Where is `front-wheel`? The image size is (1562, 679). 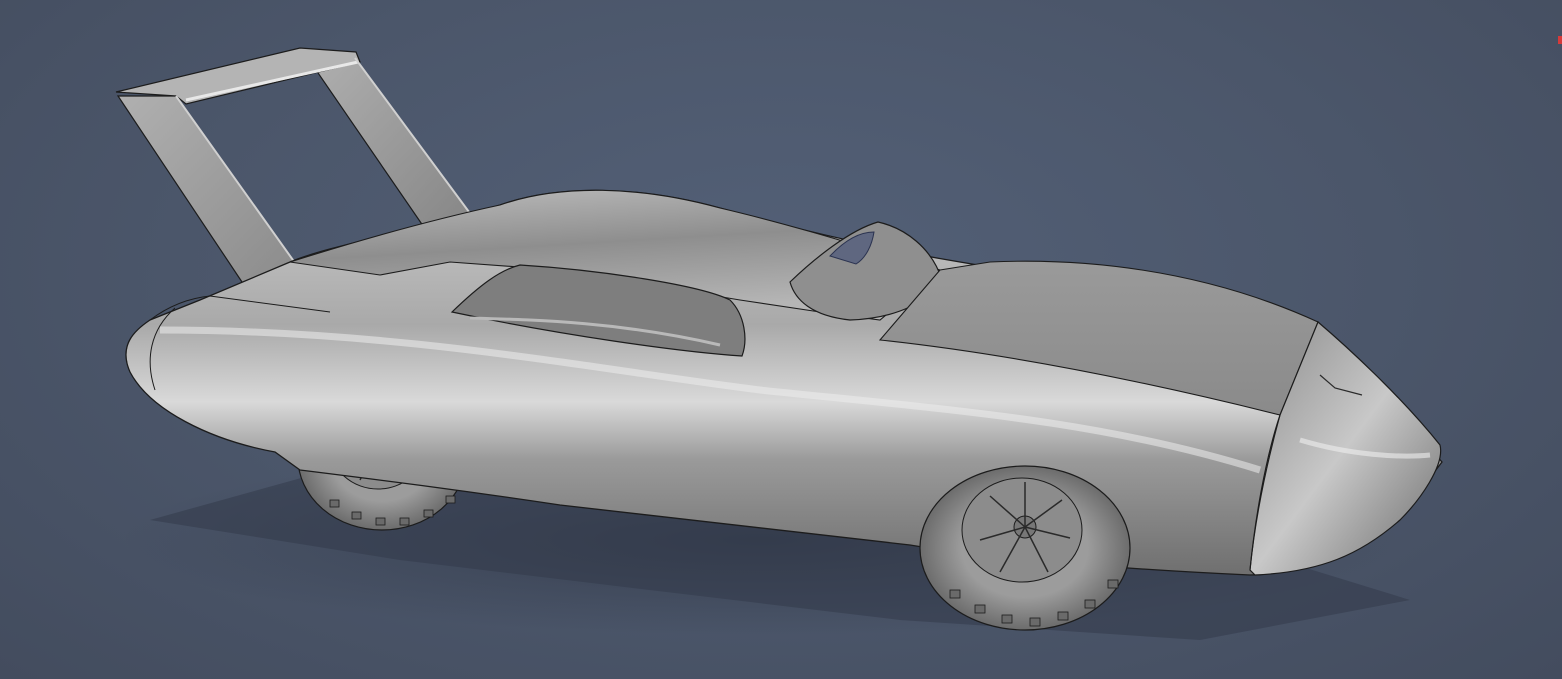 front-wheel is located at coordinates (1025, 548).